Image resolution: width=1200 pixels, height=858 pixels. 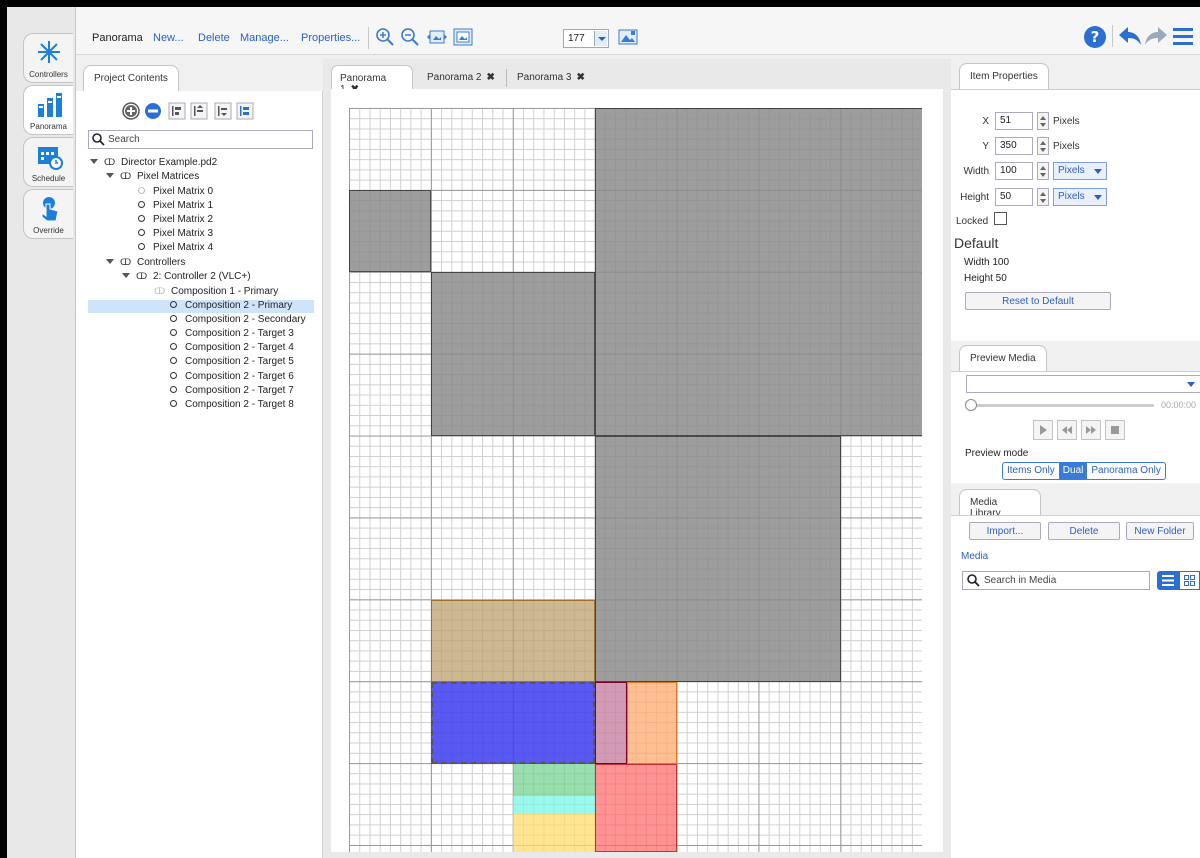 What do you see at coordinates (1080, 197) in the screenshot?
I see `height-unit-select: Pixels` at bounding box center [1080, 197].